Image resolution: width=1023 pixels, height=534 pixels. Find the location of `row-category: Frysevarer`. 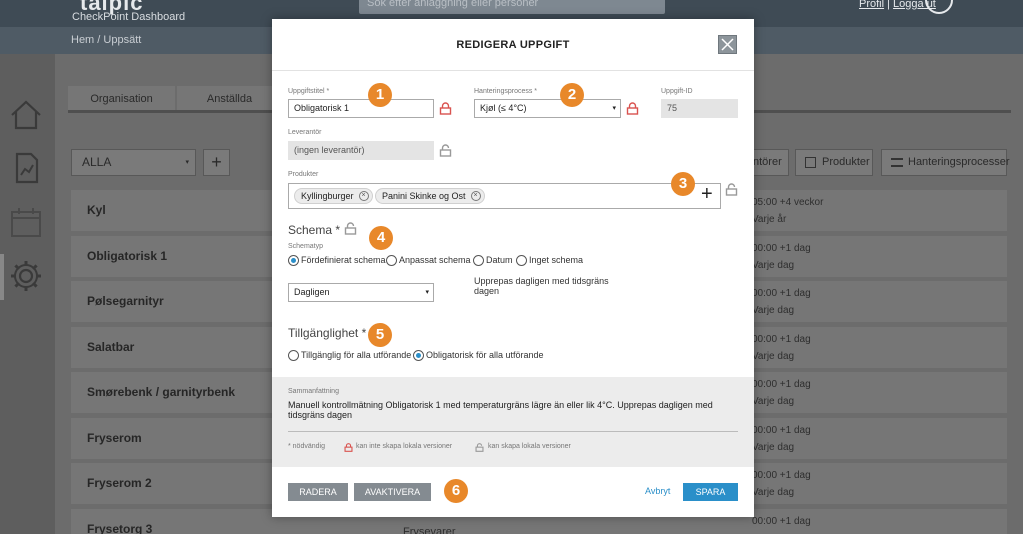

row-category: Frysevarer is located at coordinates (429, 529).